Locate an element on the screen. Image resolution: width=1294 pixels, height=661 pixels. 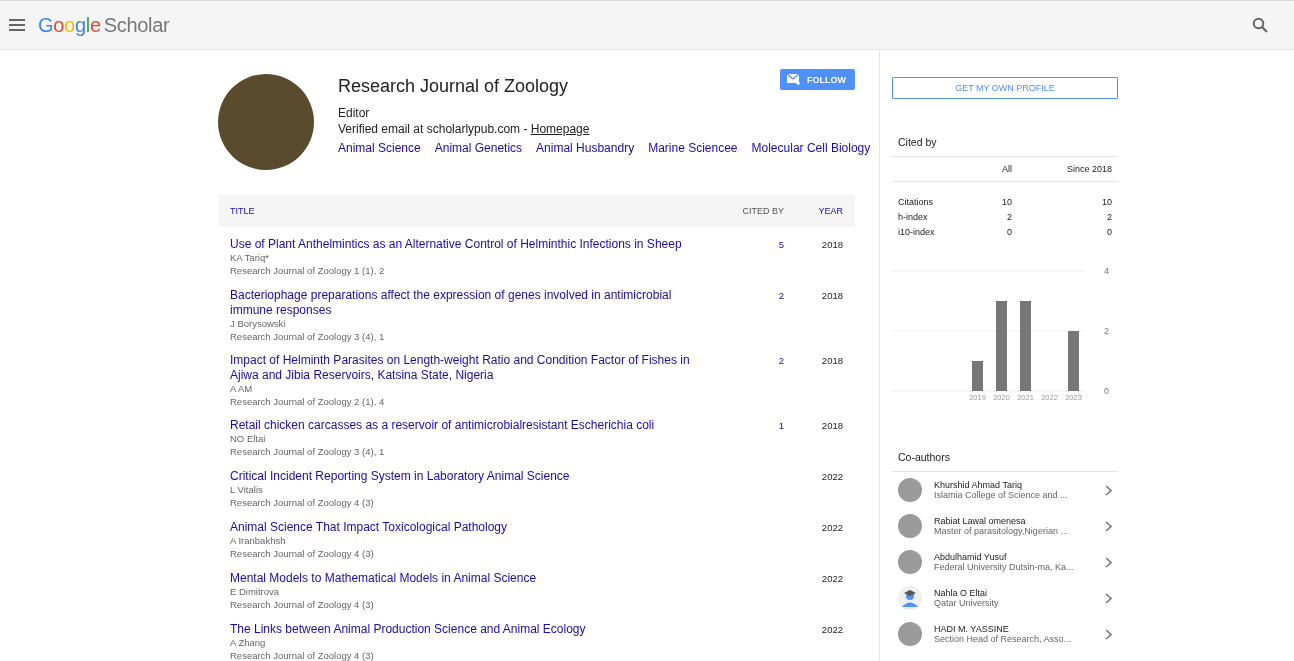
article-authors: A AM is located at coordinates (242, 389).